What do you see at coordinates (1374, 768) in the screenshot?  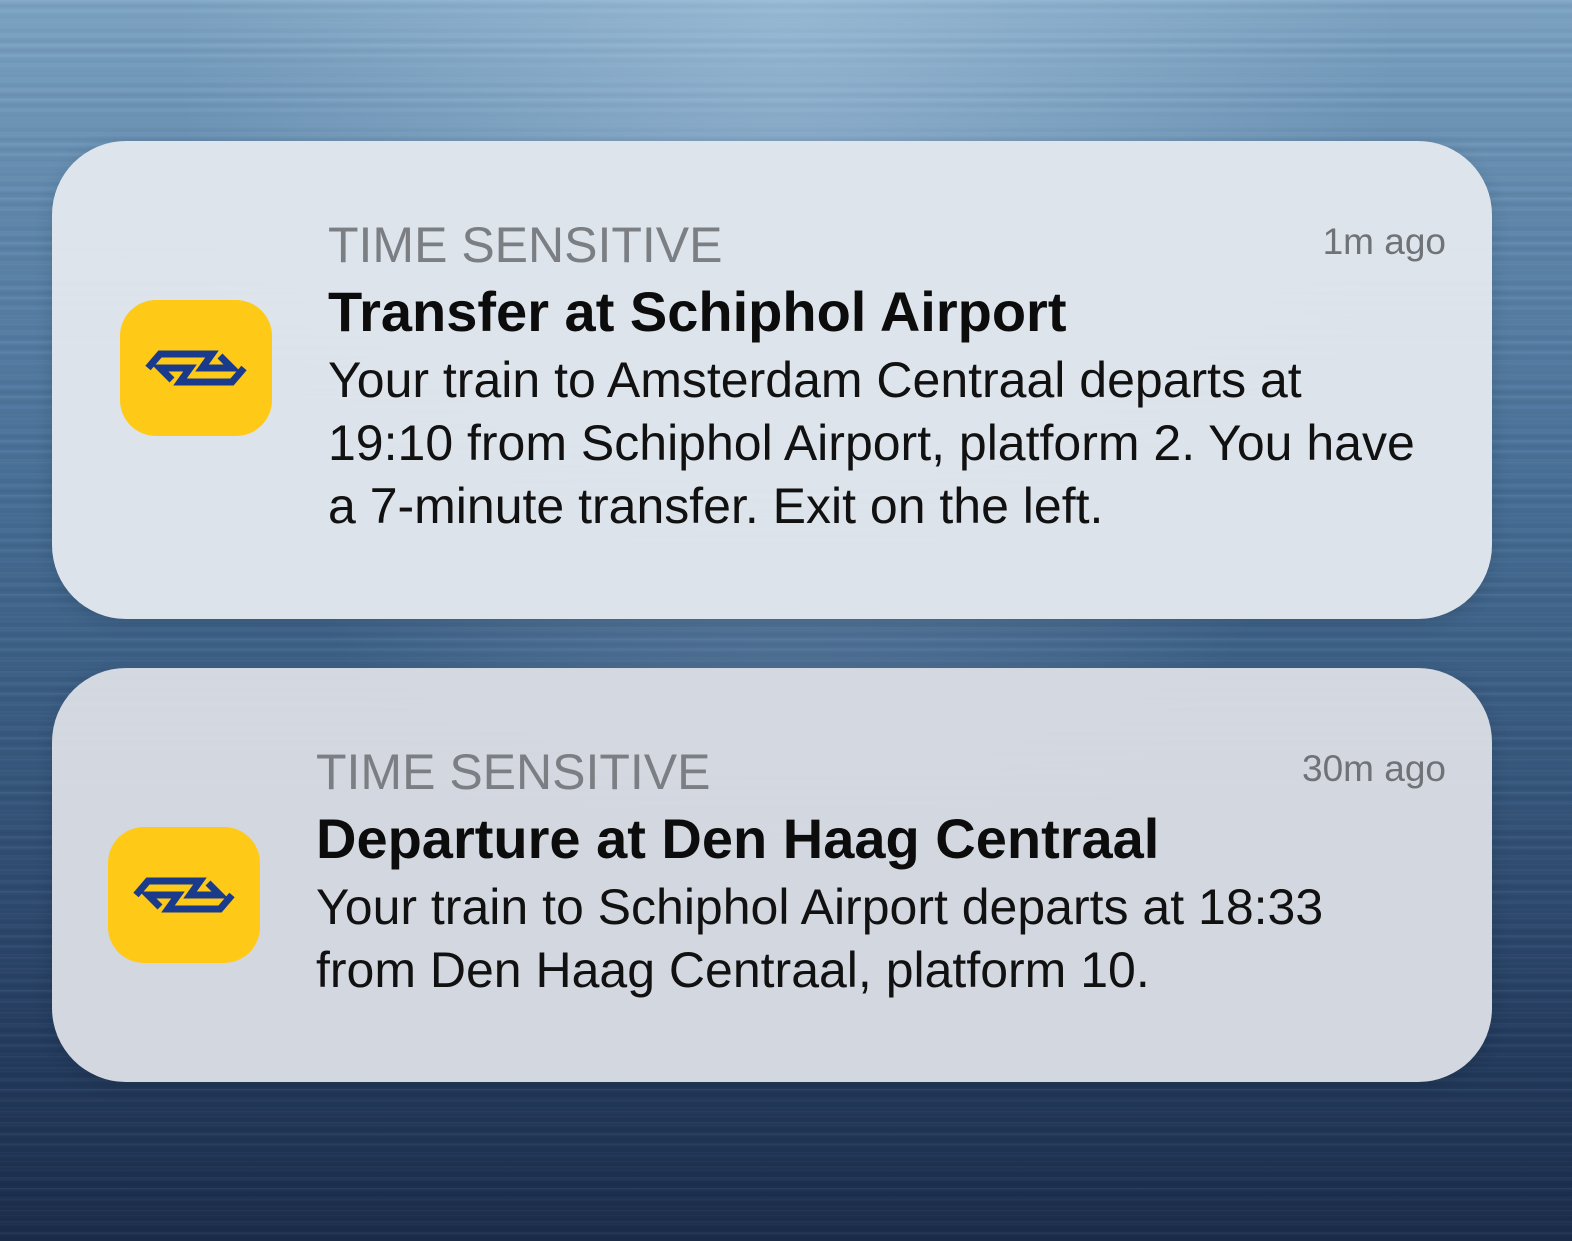 I see `notification-time: 30m ago` at bounding box center [1374, 768].